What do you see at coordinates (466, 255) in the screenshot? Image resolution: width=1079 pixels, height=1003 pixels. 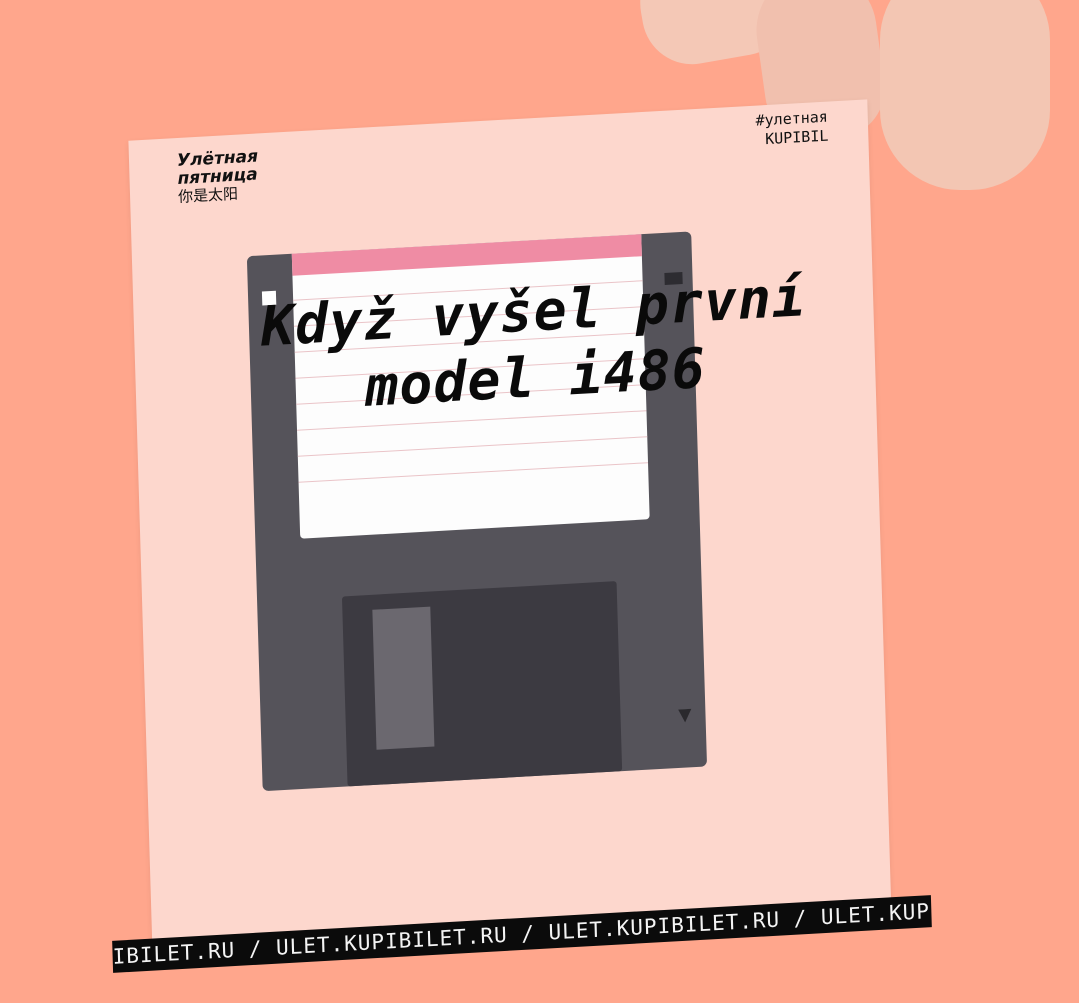 I see `label-stripe` at bounding box center [466, 255].